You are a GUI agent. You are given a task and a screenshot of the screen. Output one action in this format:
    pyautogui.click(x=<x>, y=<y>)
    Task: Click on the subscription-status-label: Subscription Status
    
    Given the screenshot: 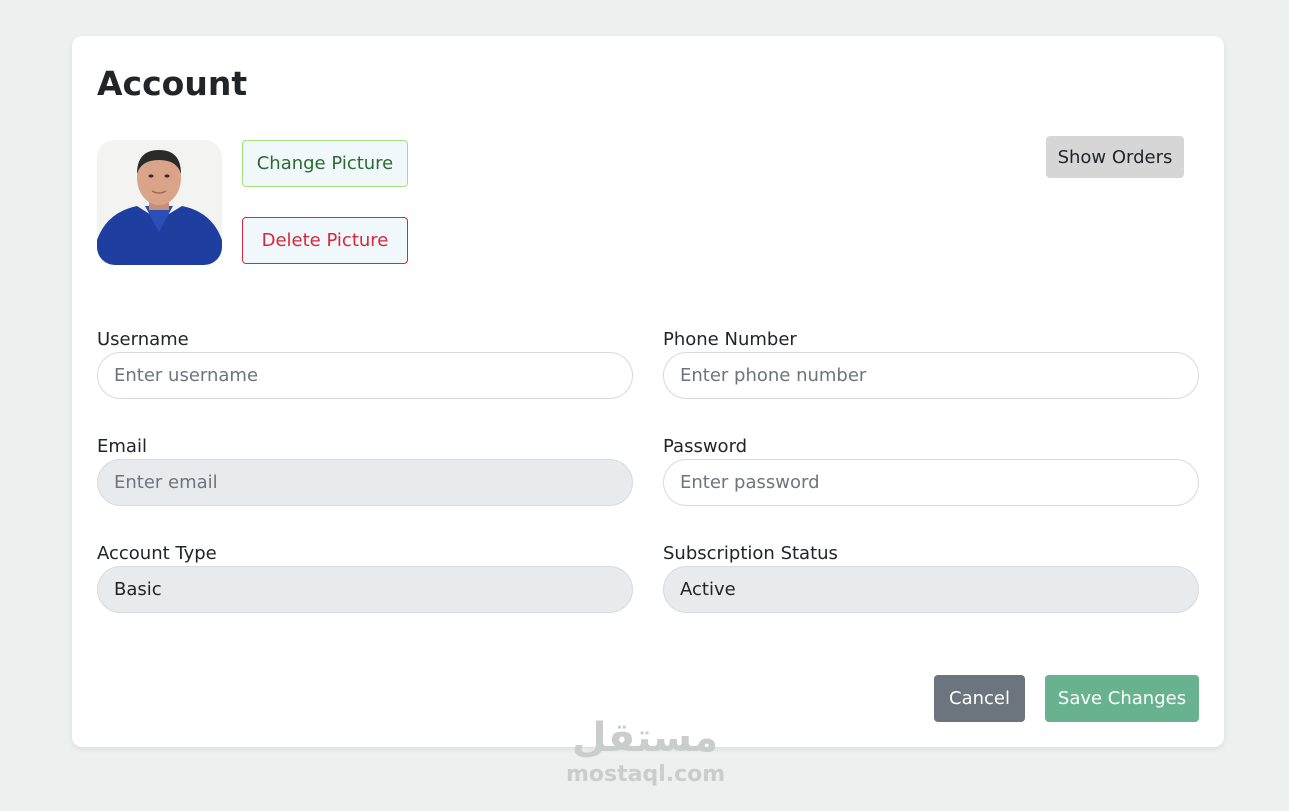 What is the action you would take?
    pyautogui.click(x=750, y=553)
    